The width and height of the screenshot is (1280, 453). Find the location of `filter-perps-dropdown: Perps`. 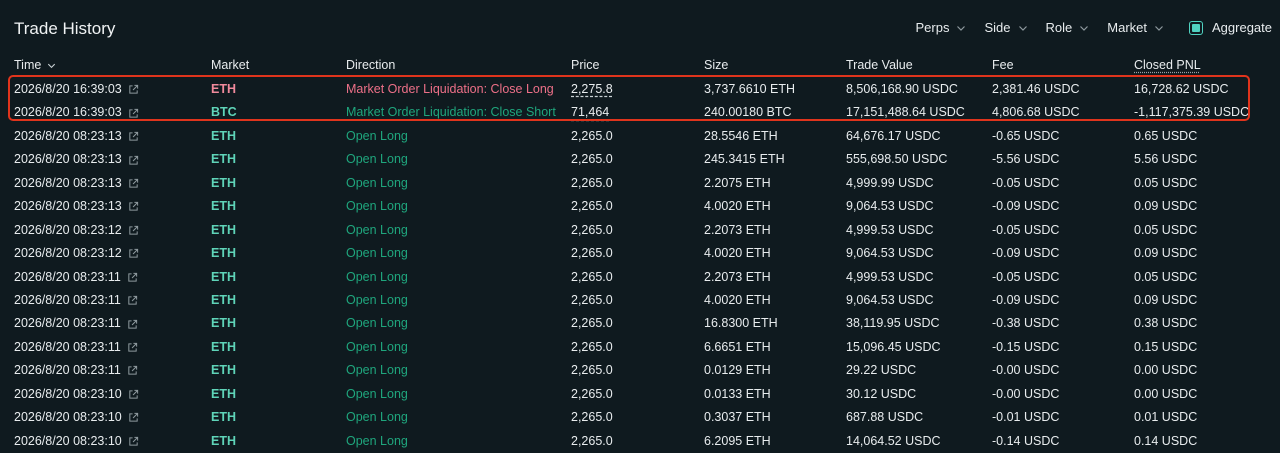

filter-perps-dropdown: Perps is located at coordinates (942, 27).